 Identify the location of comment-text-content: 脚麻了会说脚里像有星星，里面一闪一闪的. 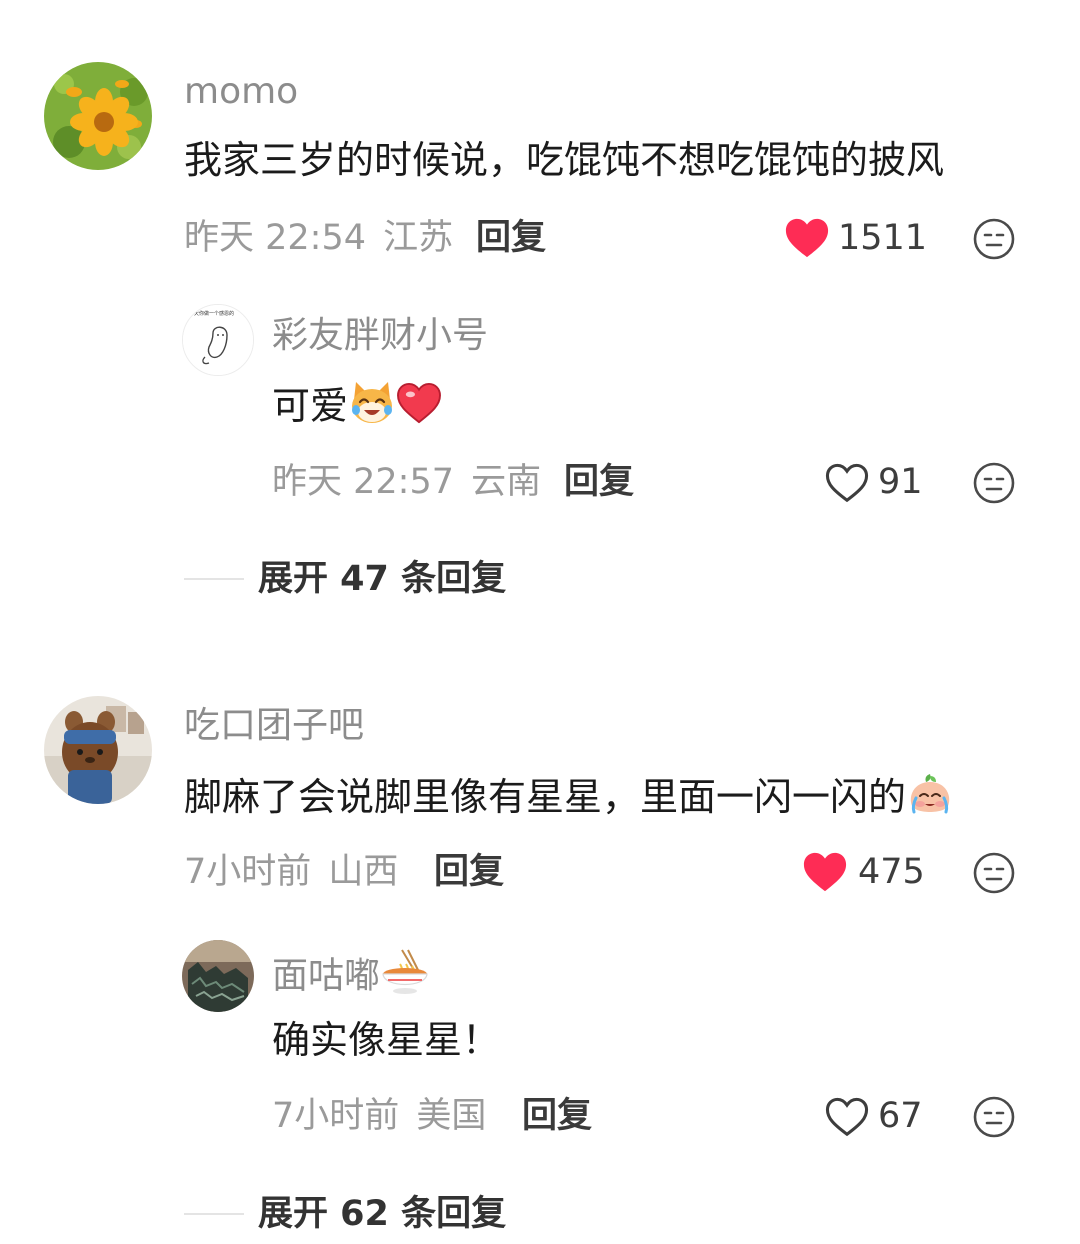
(545, 797).